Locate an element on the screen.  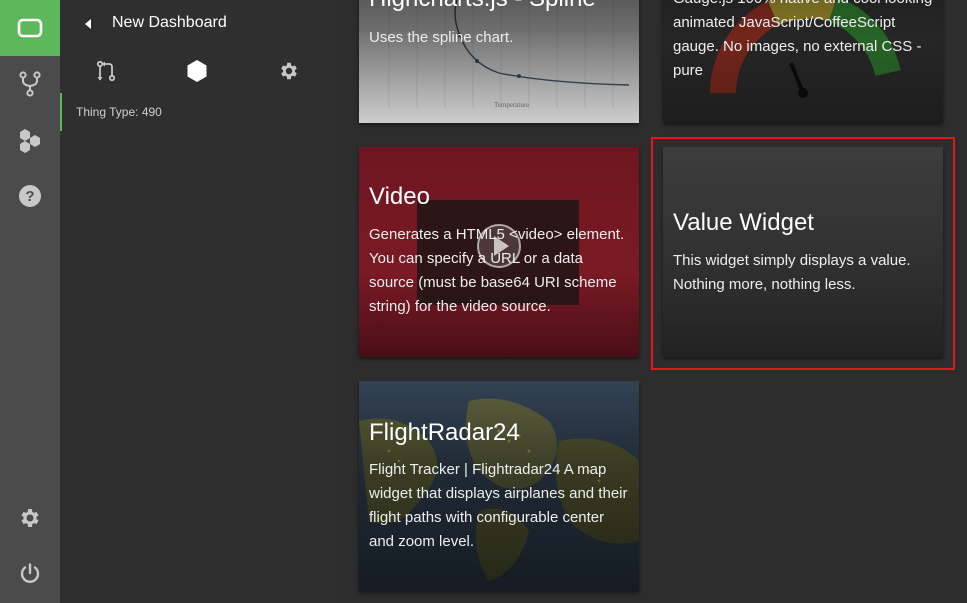
rail-branch-button is located at coordinates (30, 84).